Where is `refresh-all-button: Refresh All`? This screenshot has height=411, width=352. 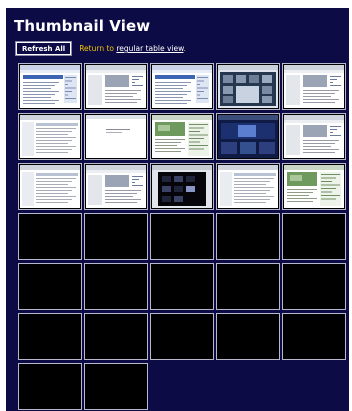
refresh-all-button: Refresh All is located at coordinates (43, 48).